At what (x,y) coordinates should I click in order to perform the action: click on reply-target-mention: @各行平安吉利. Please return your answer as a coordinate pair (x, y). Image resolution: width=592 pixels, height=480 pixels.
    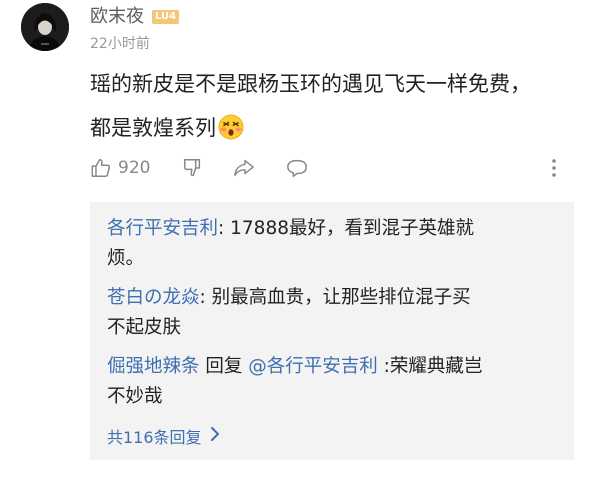
    Looking at the image, I should click on (313, 366).